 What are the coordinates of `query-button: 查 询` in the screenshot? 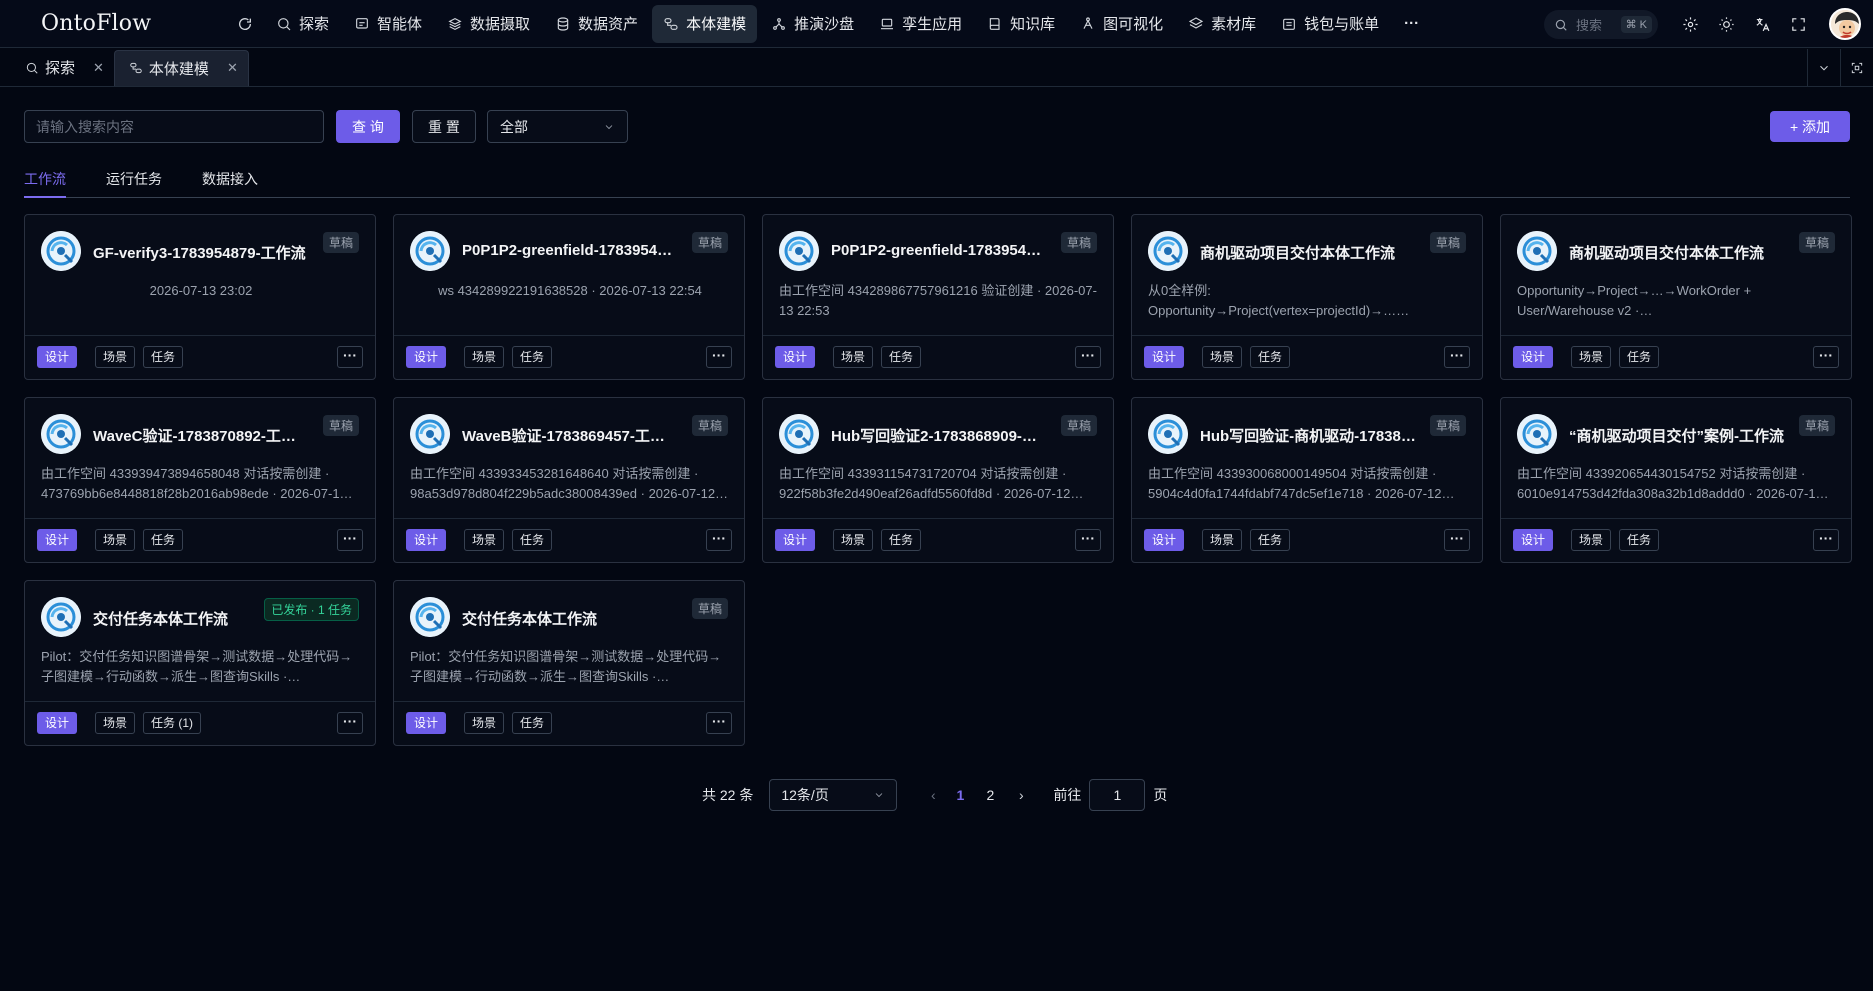 It's located at (368, 126).